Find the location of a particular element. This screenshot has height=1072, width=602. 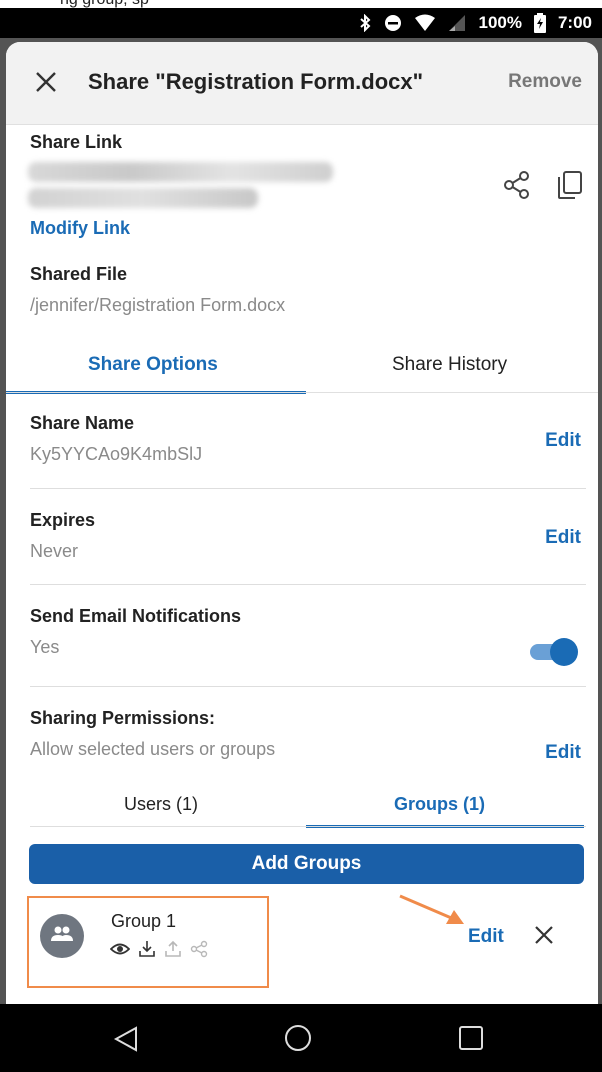

android-nav-bar is located at coordinates (301, 1038).